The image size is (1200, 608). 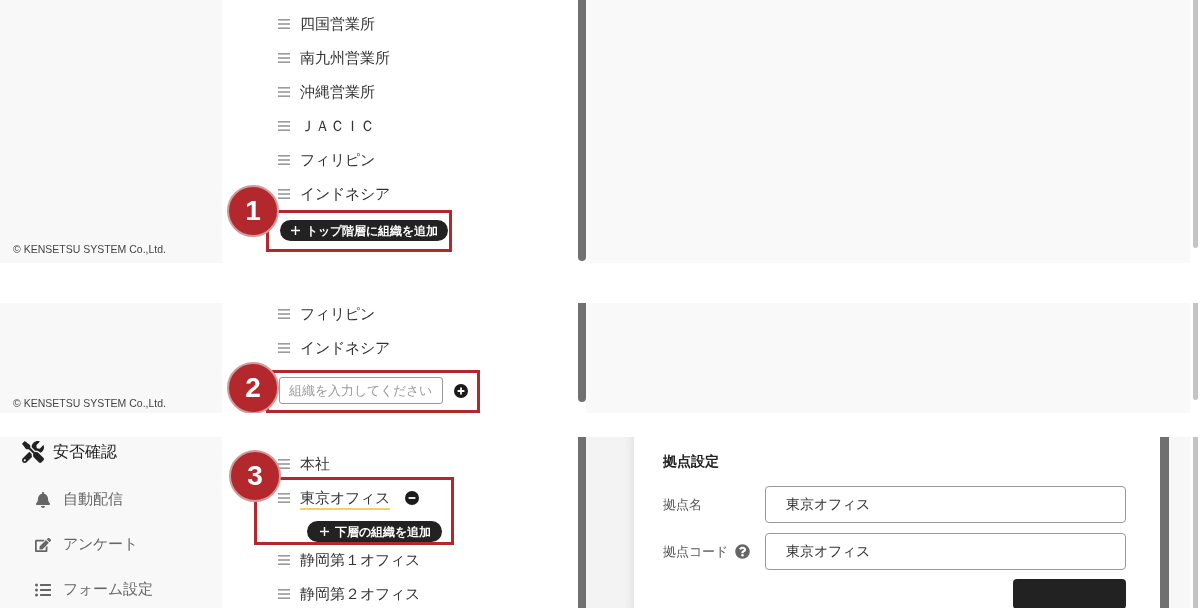 I want to click on tree-item: 東京オフィス, so click(x=348, y=498).